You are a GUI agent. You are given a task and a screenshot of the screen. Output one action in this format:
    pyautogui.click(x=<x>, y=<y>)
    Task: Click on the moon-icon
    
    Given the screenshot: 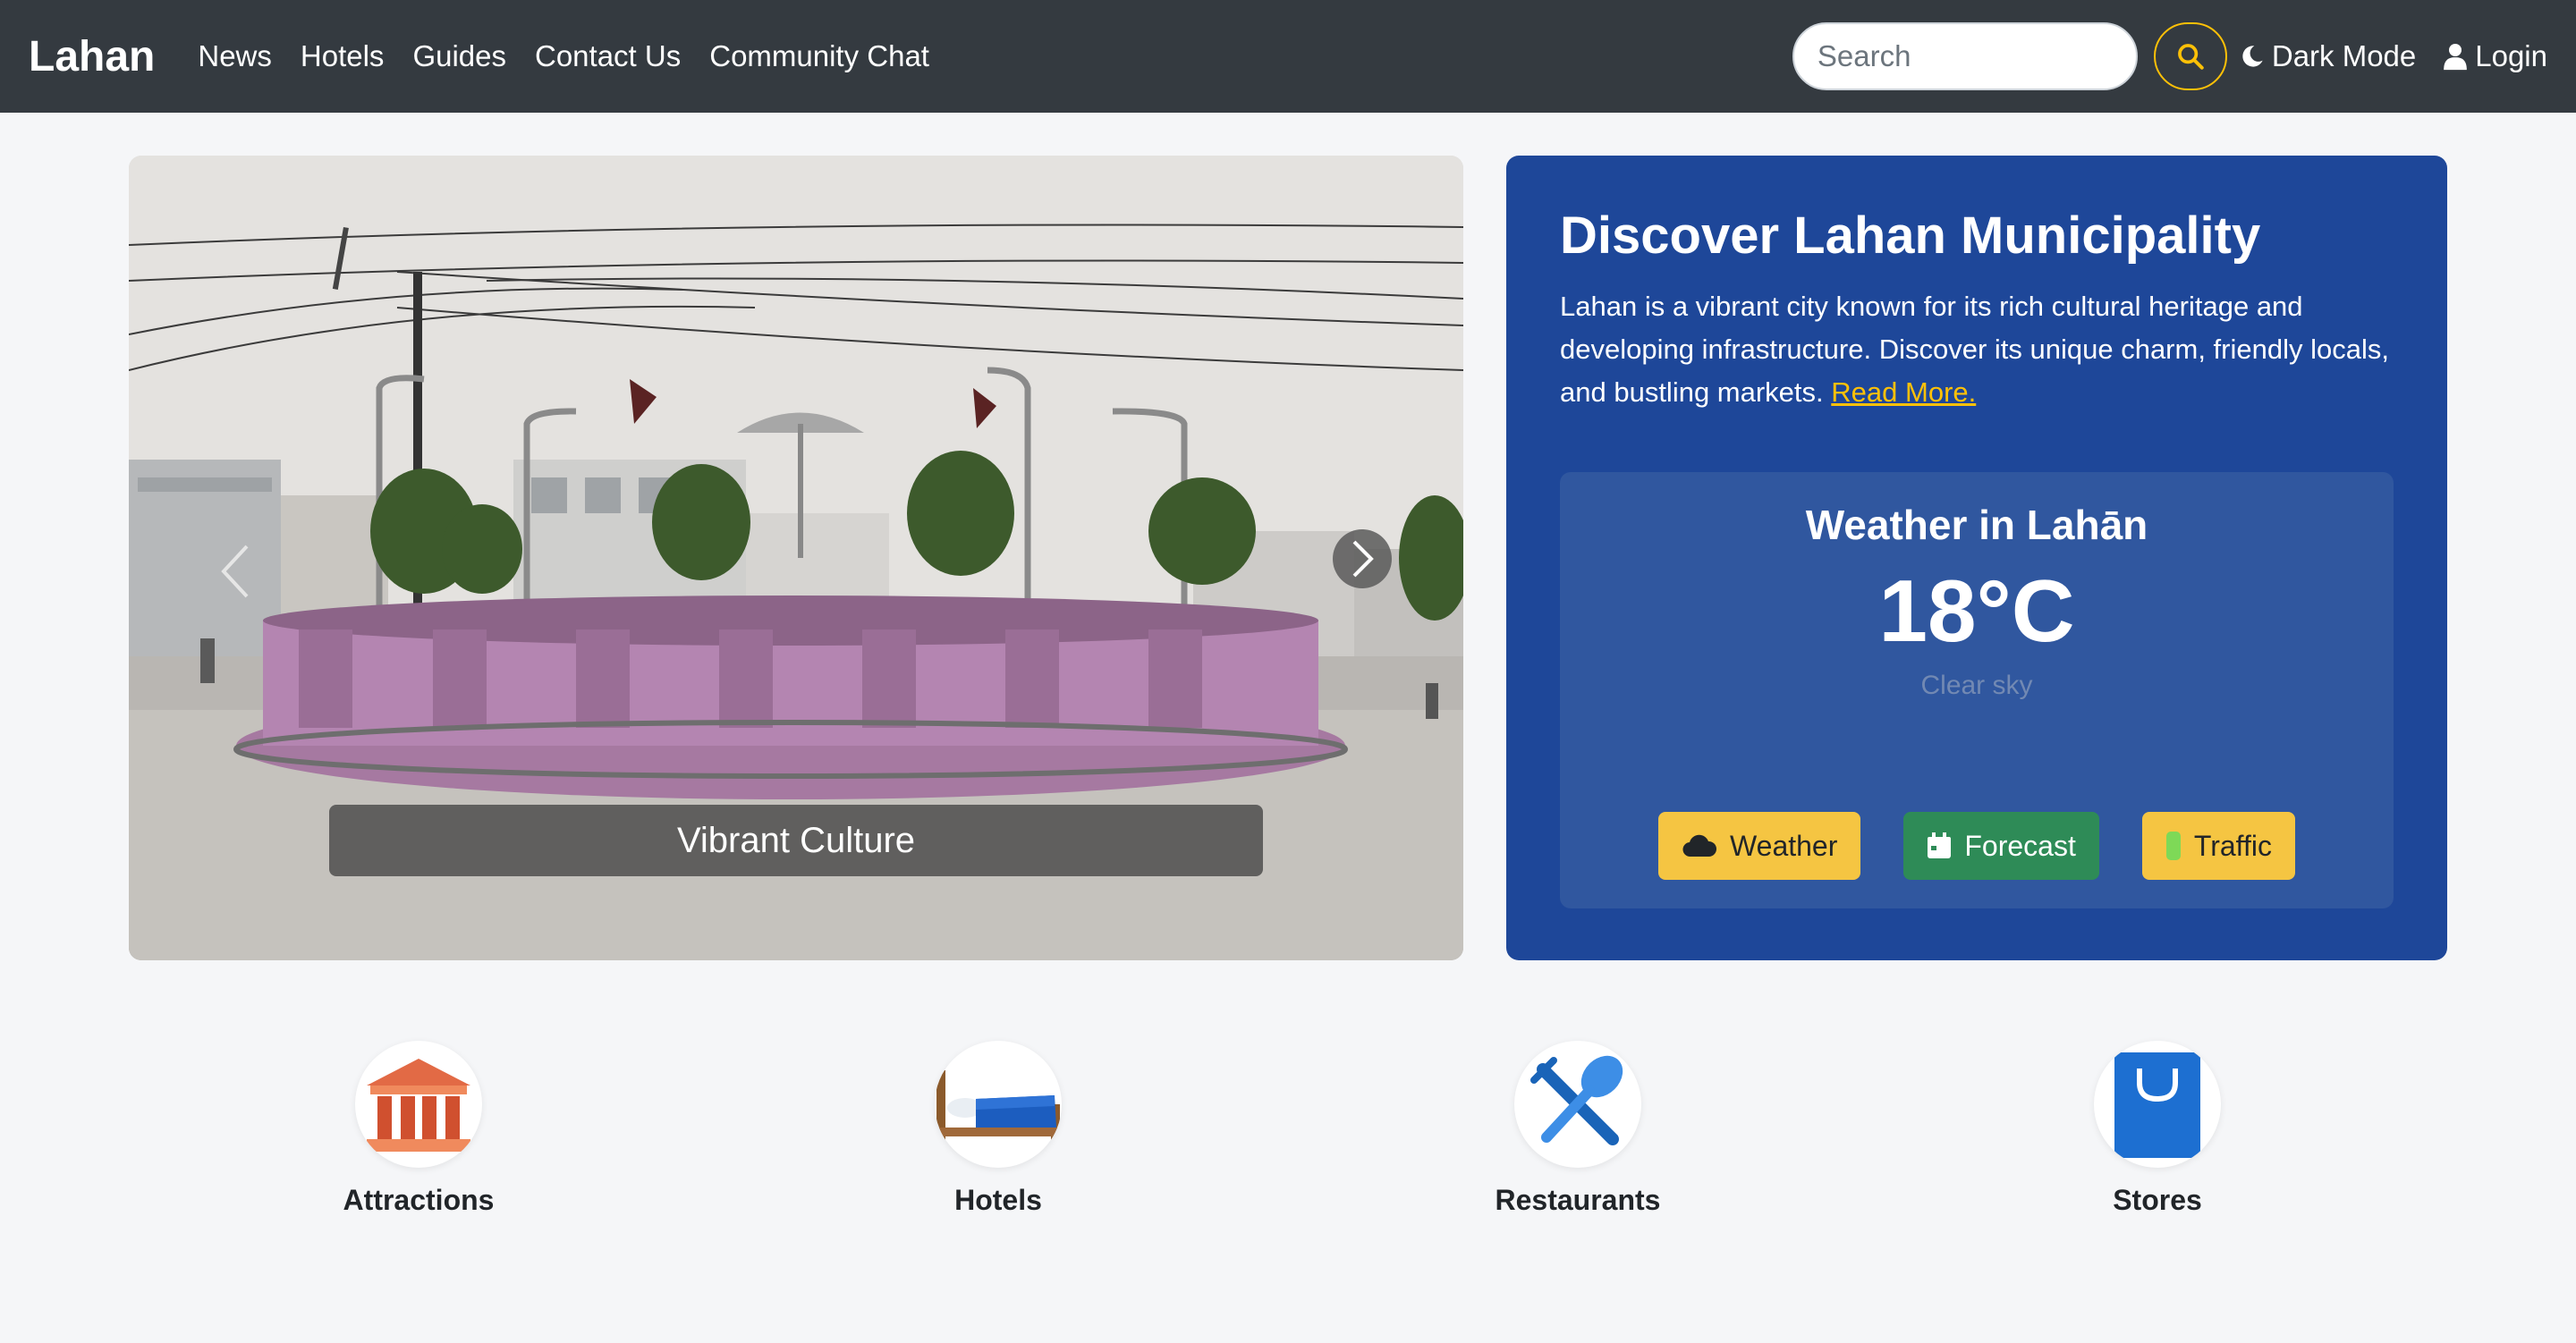 What is the action you would take?
    pyautogui.click(x=2252, y=56)
    